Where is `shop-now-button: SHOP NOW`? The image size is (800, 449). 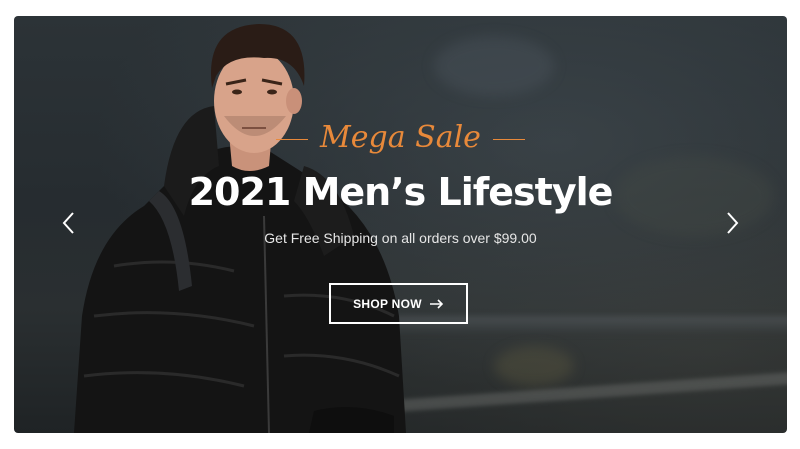
shop-now-button: SHOP NOW is located at coordinates (398, 303).